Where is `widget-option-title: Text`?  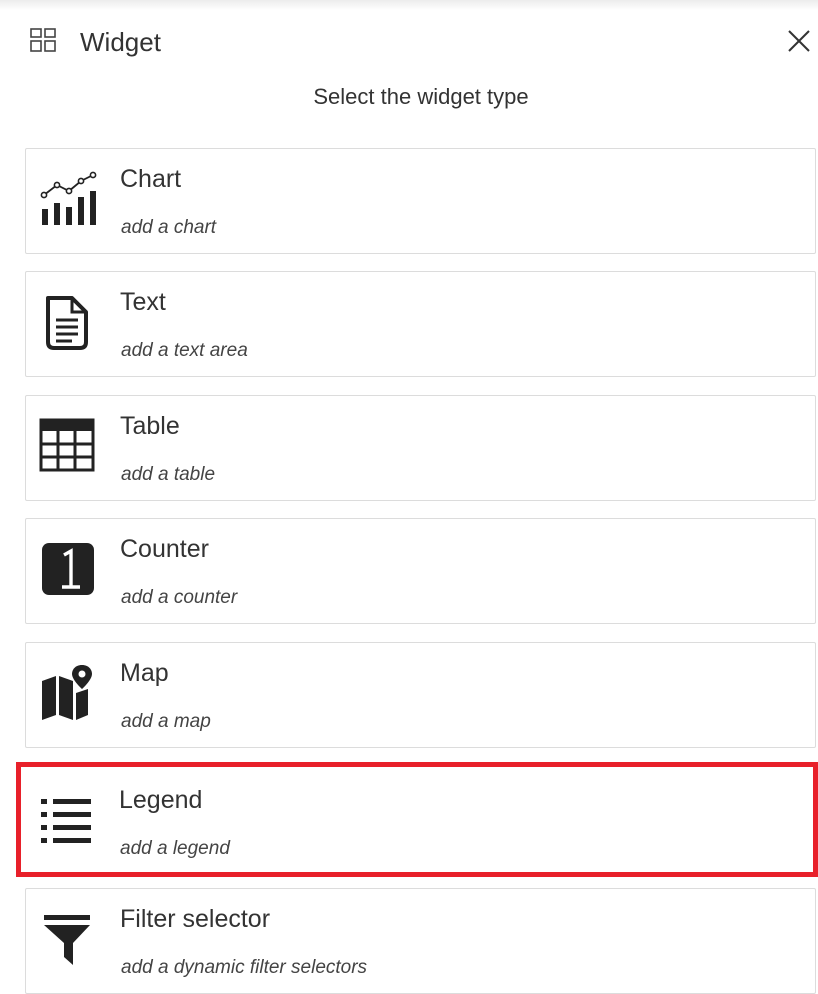
widget-option-title: Text is located at coordinates (143, 302).